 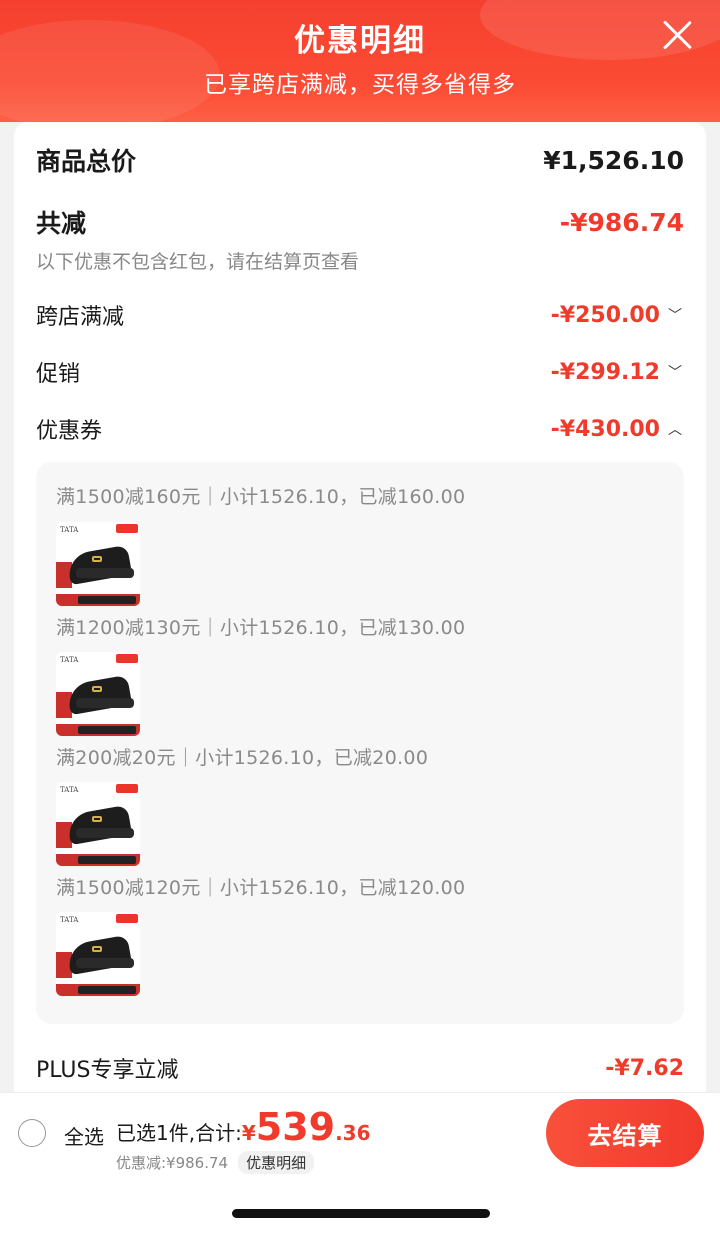 I want to click on discount-item-value-wrap: -¥250.00 ﹀, so click(x=617, y=315).